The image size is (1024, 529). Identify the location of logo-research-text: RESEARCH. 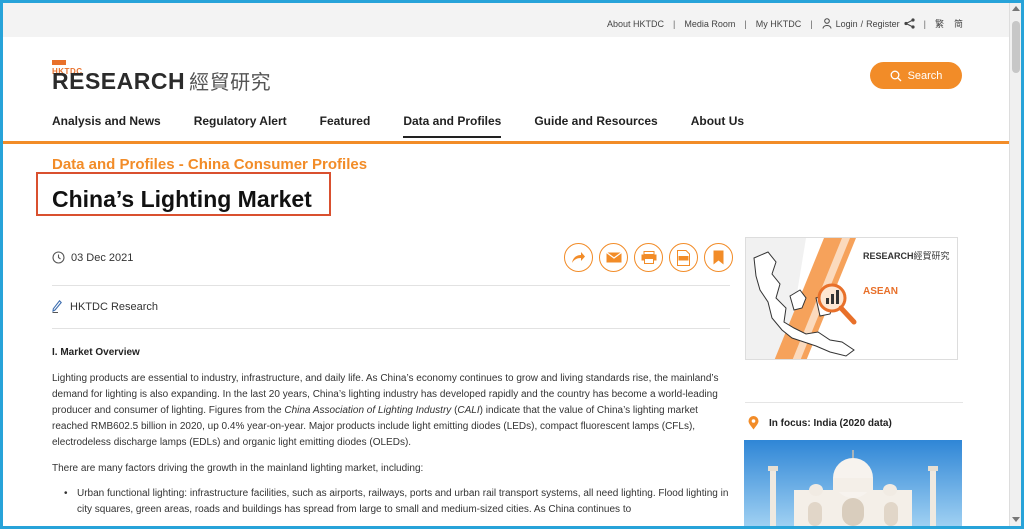
(119, 81).